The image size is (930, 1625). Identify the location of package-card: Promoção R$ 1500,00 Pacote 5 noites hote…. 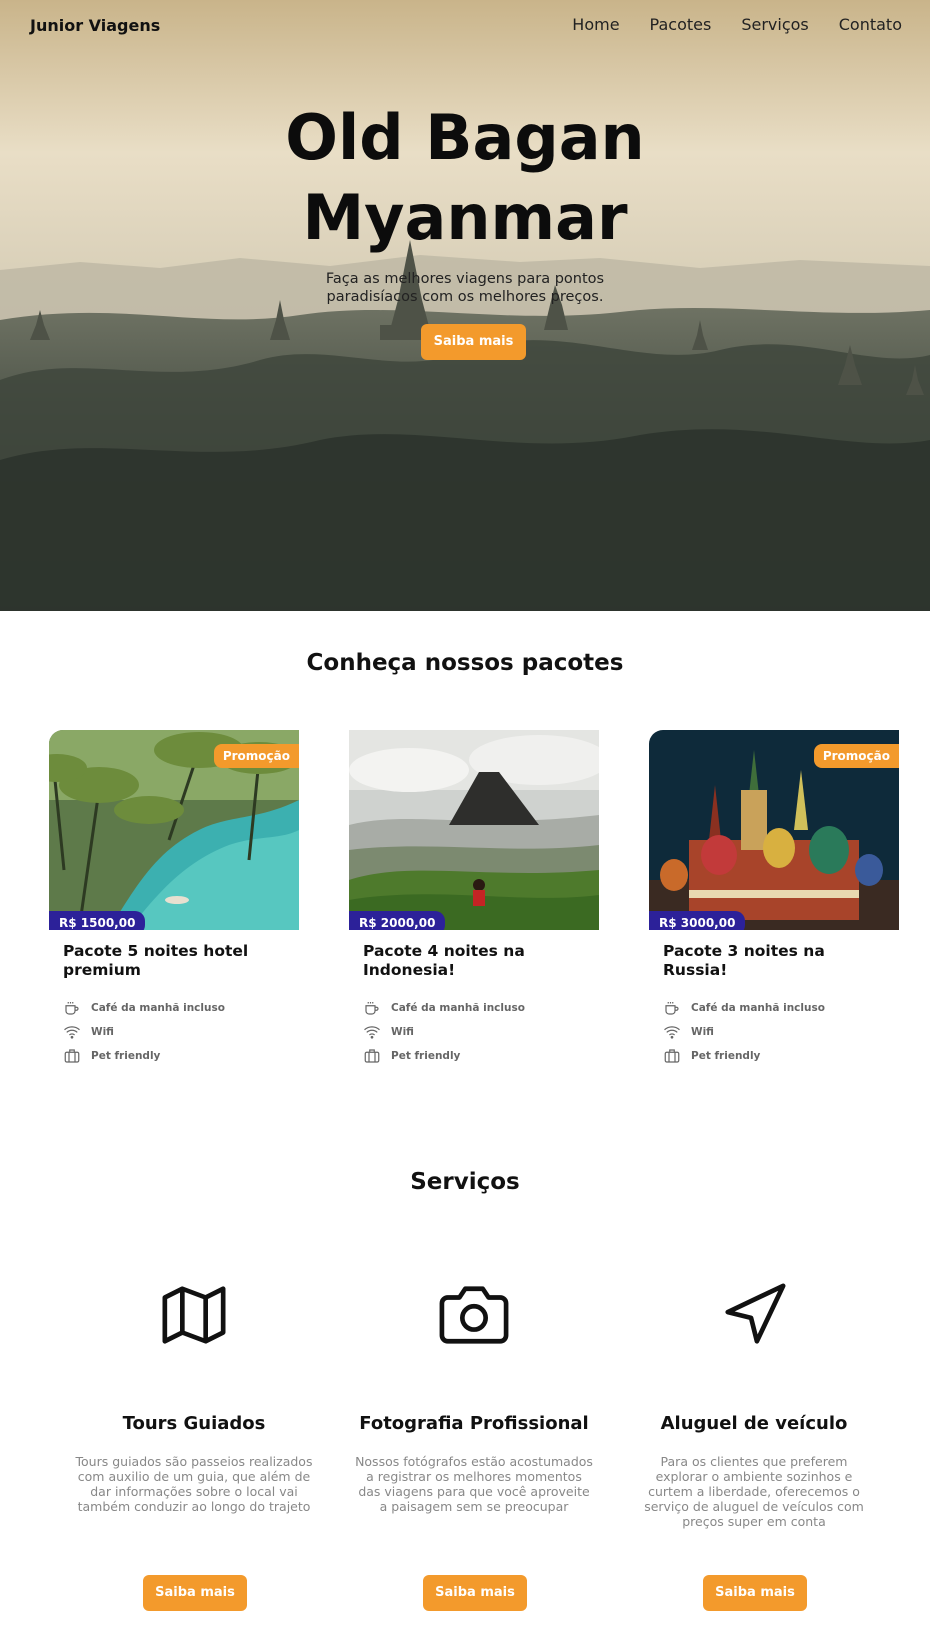
(174, 899).